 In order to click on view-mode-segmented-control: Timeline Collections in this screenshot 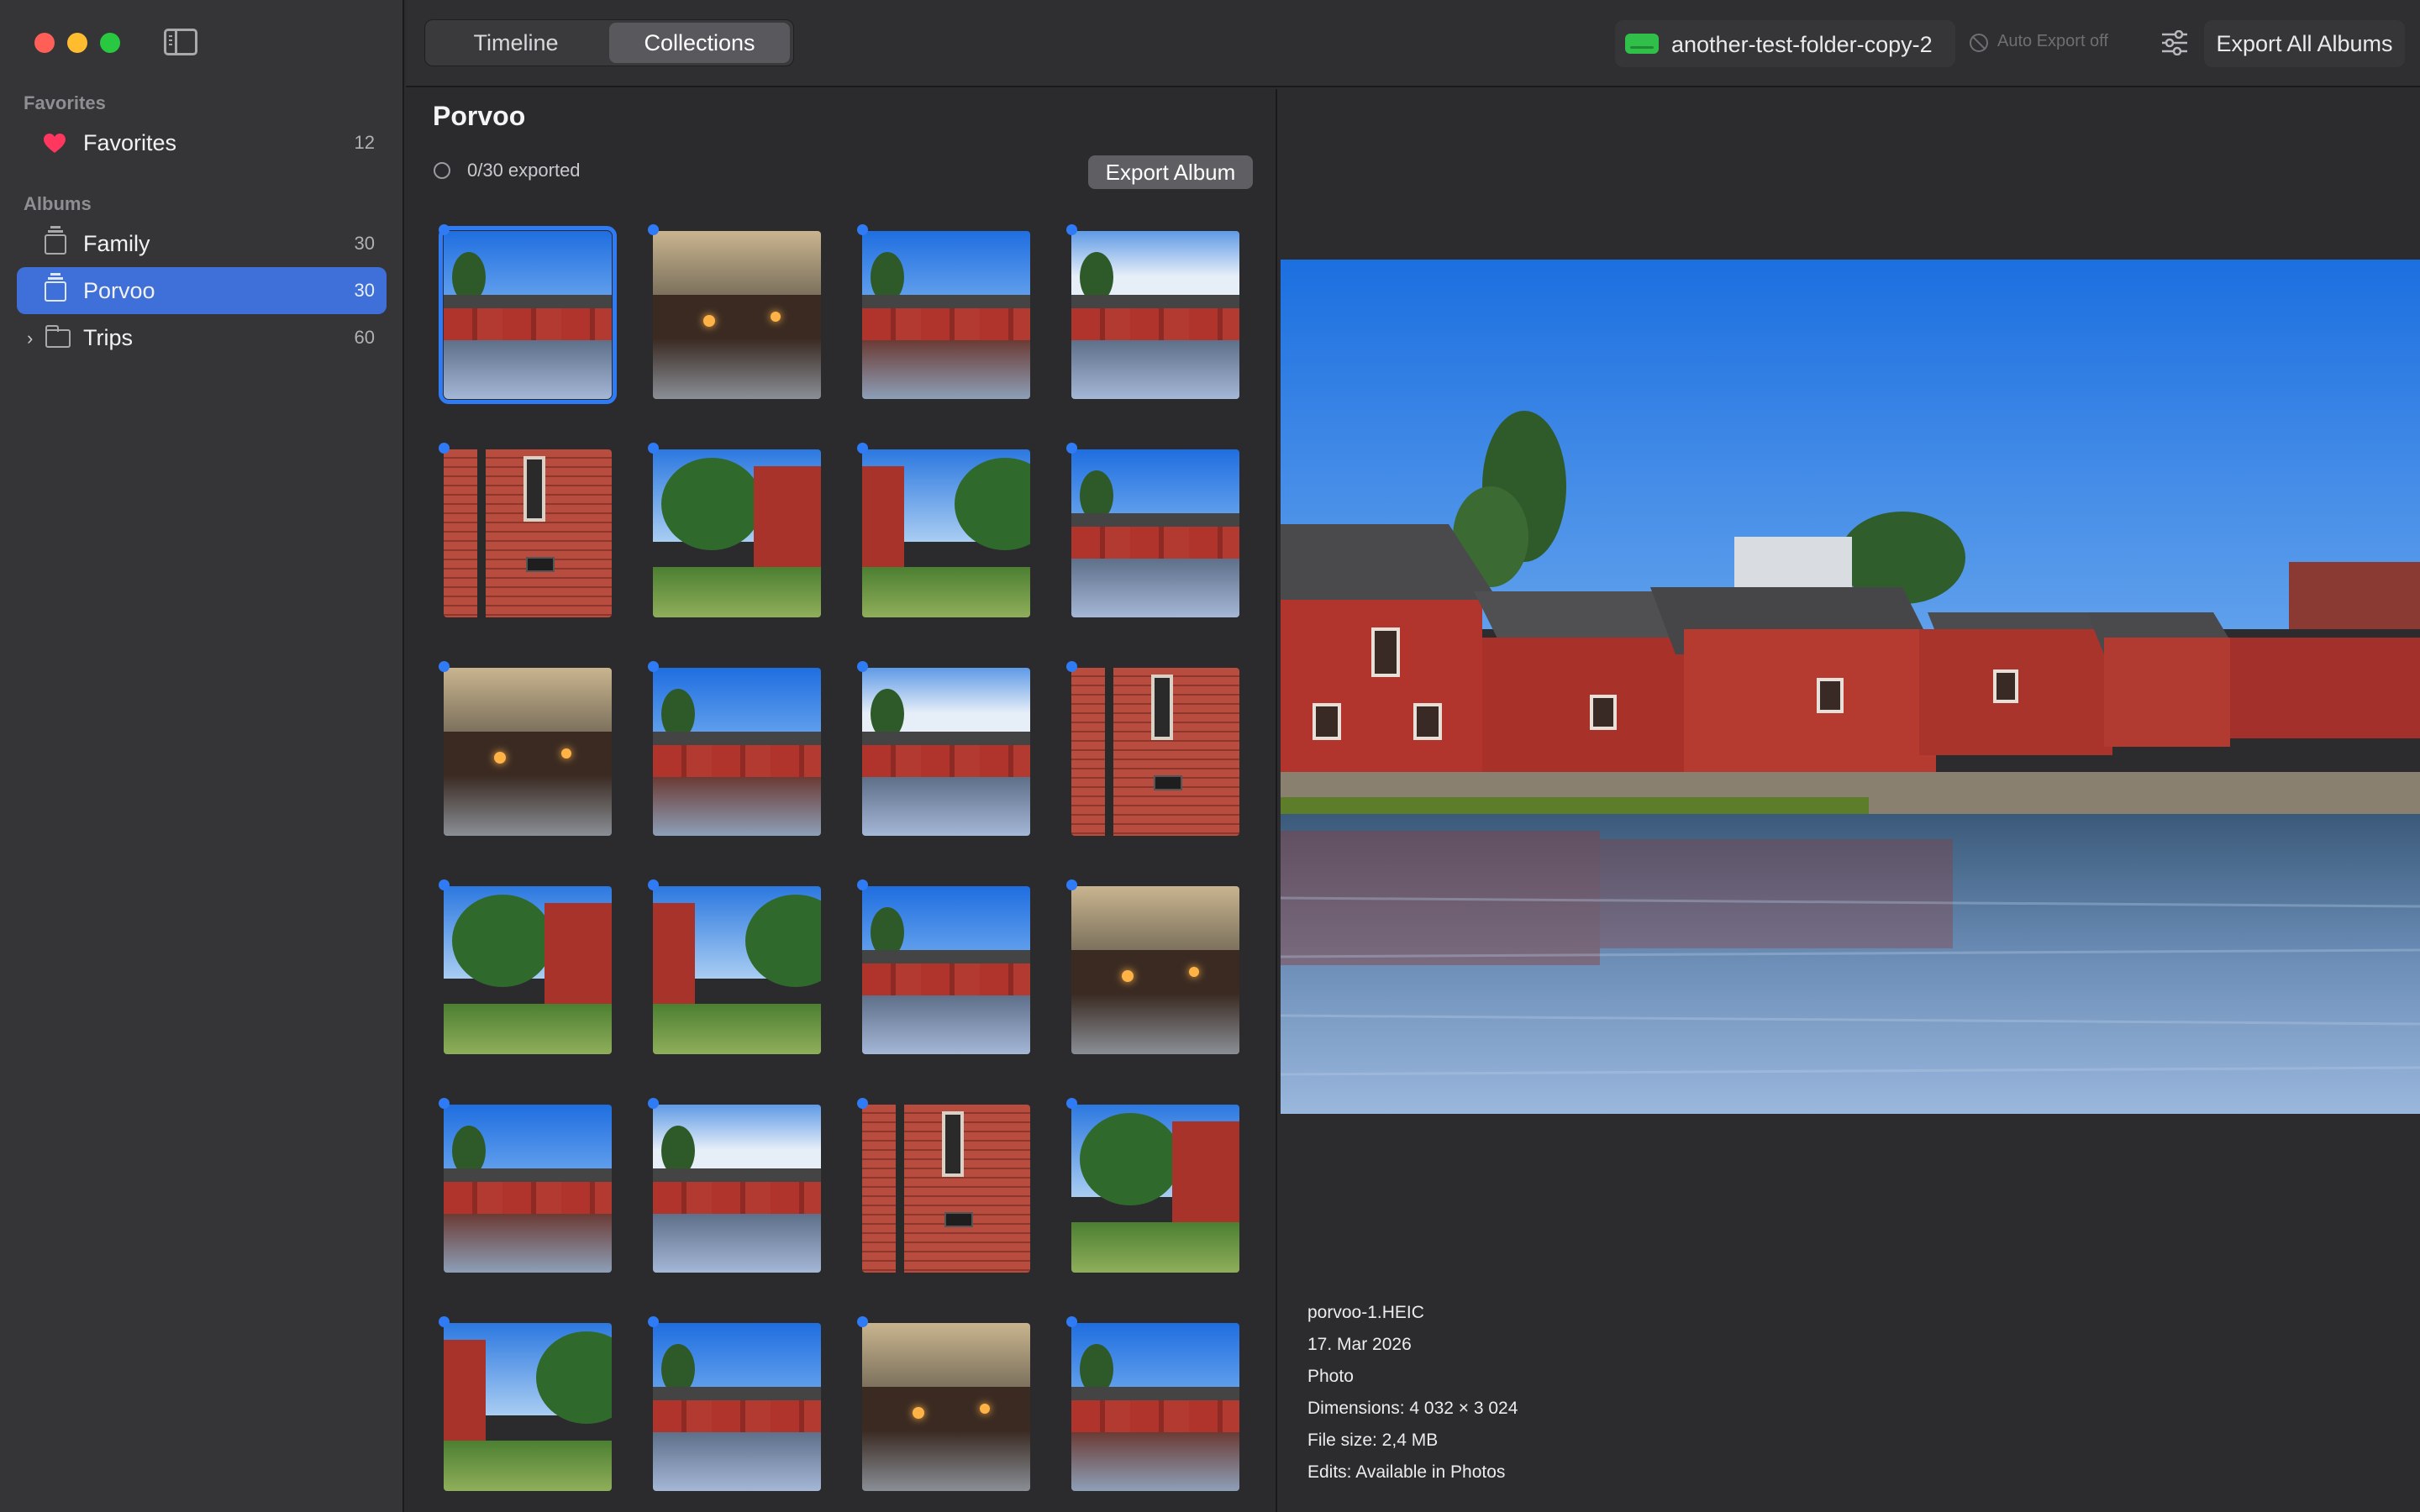, I will do `click(609, 42)`.